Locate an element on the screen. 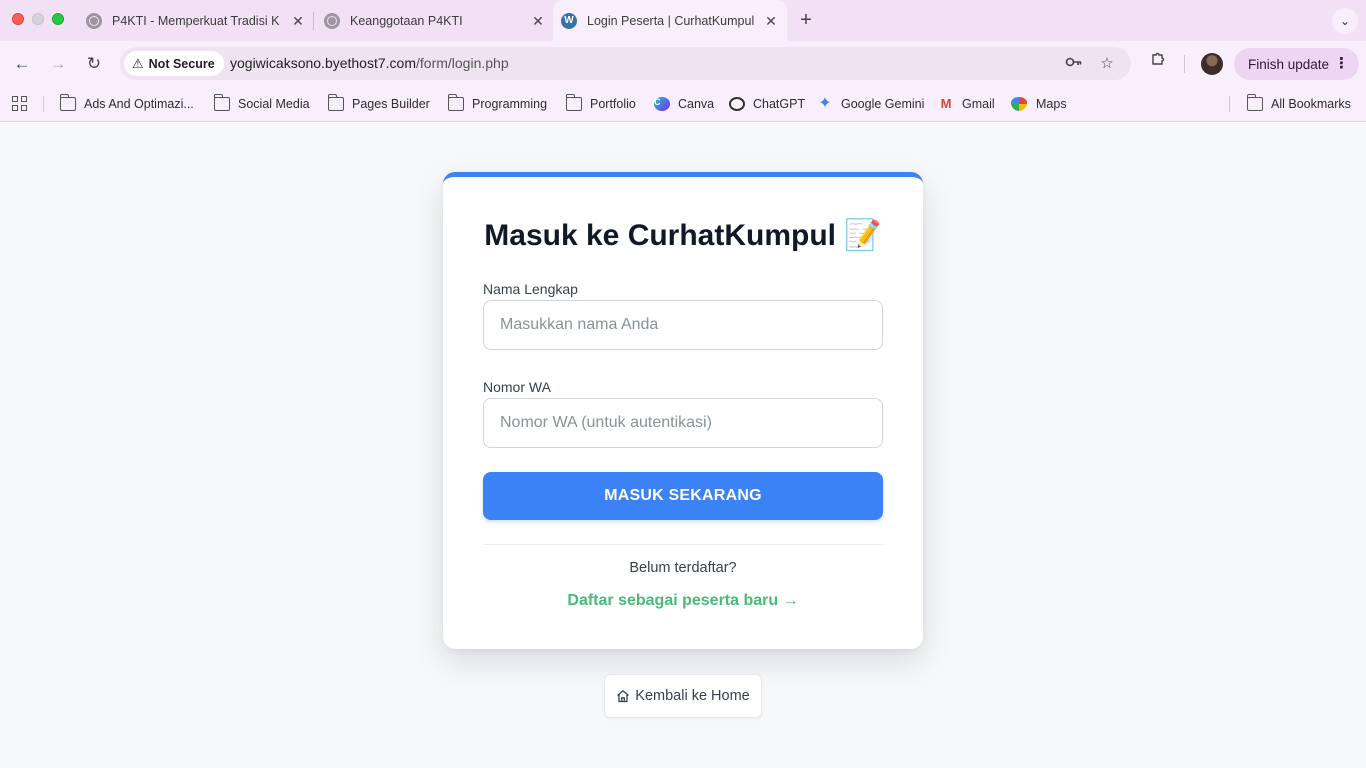 This screenshot has width=1366, height=768. login-submit-button: MASUK SEKARANG is located at coordinates (683, 496).